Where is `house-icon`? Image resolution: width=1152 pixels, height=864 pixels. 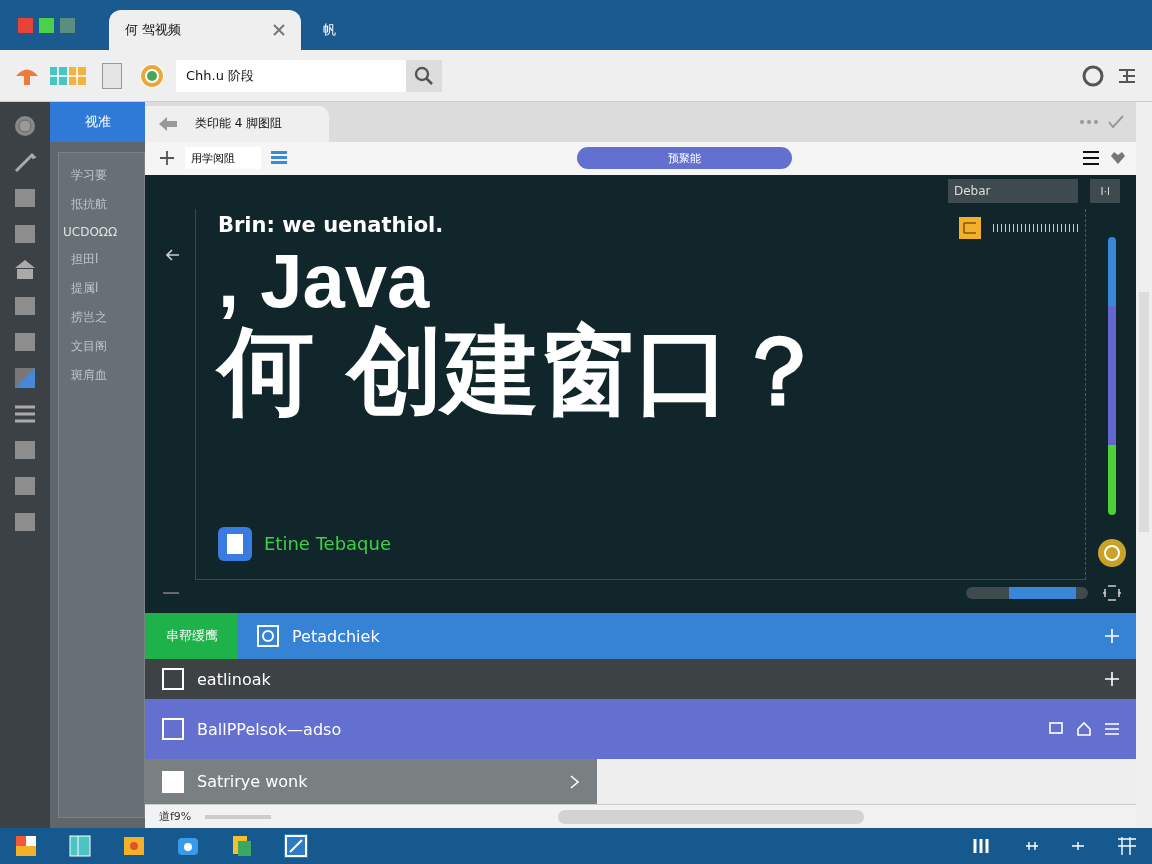 house-icon is located at coordinates (25, 270).